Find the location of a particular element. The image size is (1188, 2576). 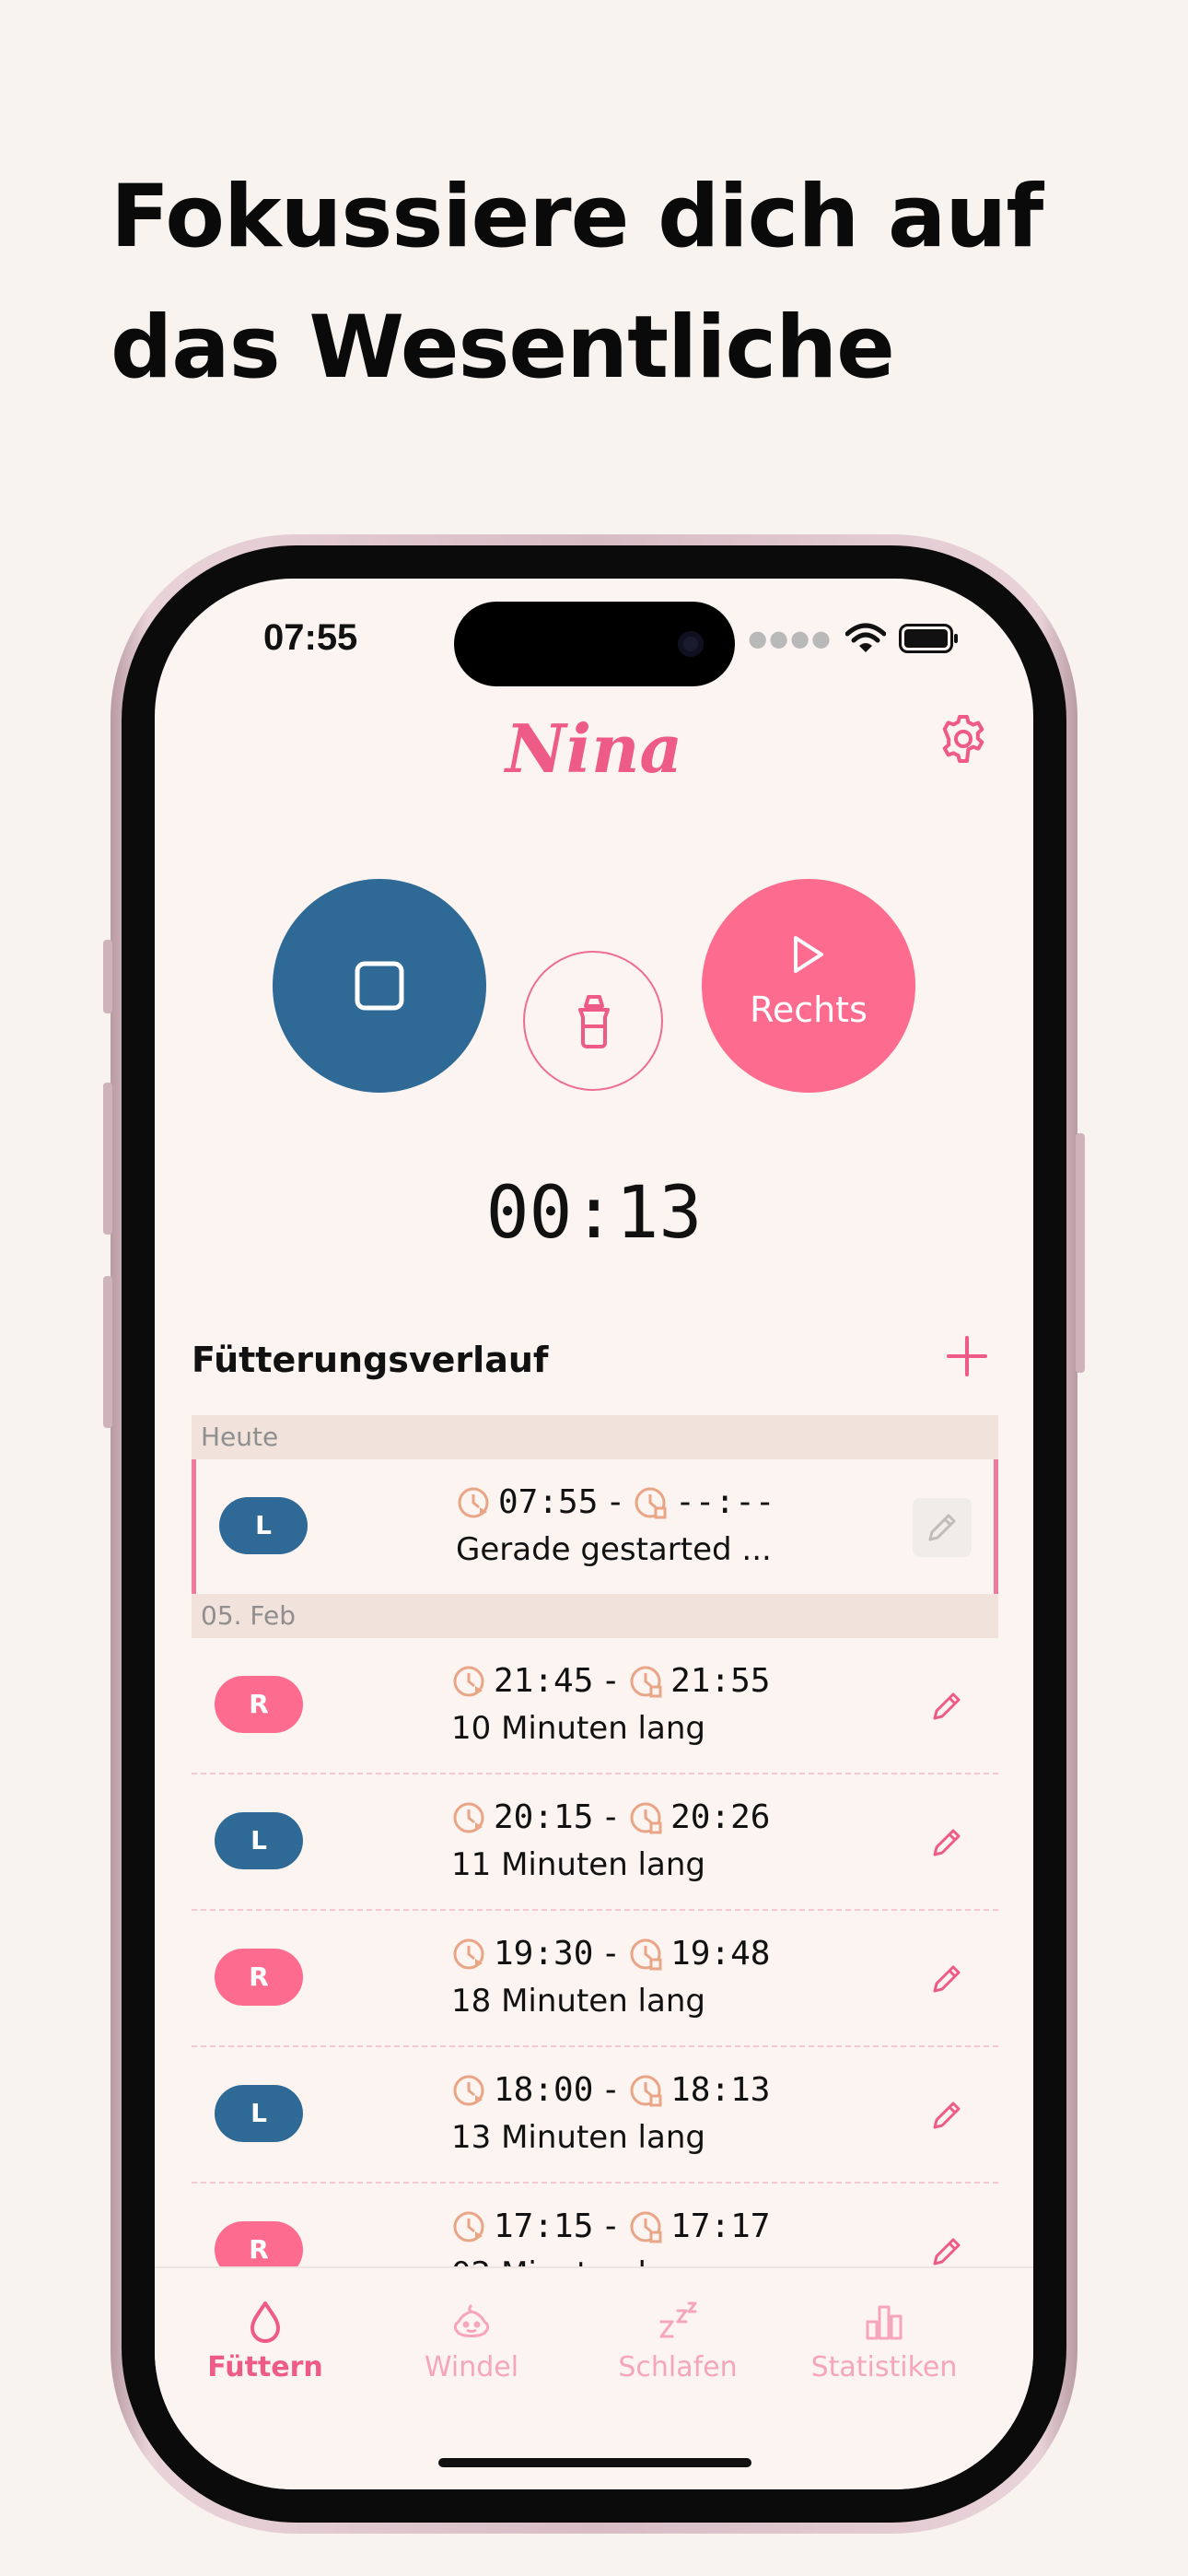

status-icons: ●●●● is located at coordinates (854, 638).